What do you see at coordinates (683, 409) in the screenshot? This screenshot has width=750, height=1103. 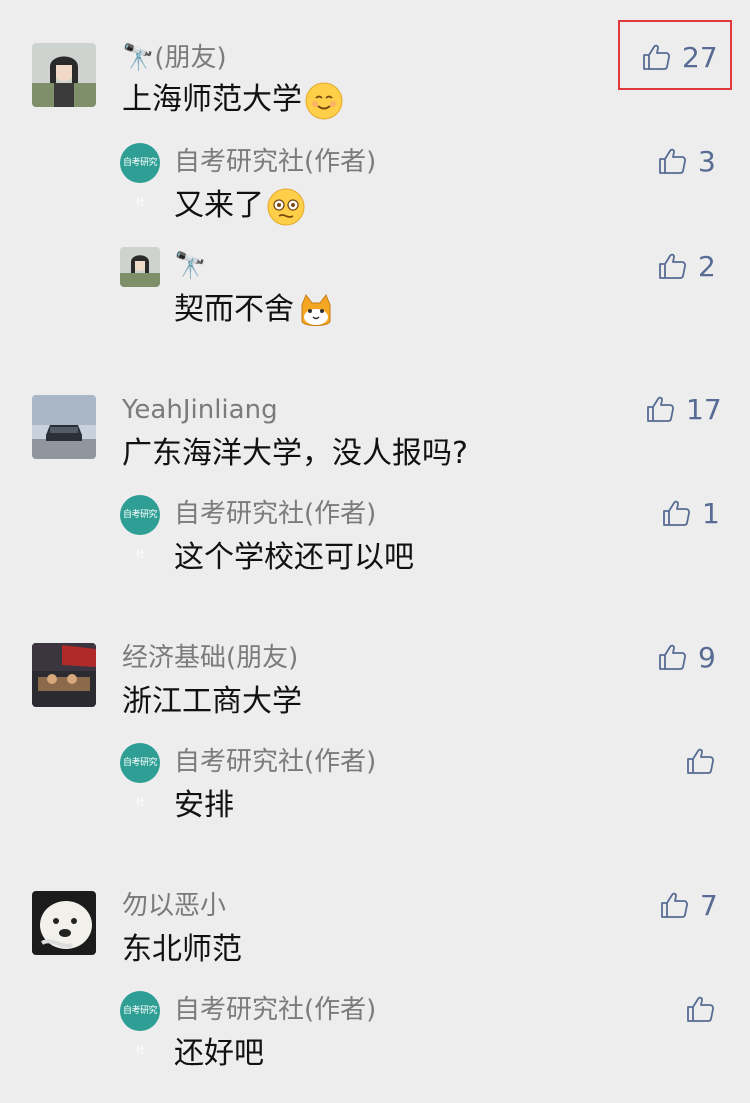 I see `like-button: 17` at bounding box center [683, 409].